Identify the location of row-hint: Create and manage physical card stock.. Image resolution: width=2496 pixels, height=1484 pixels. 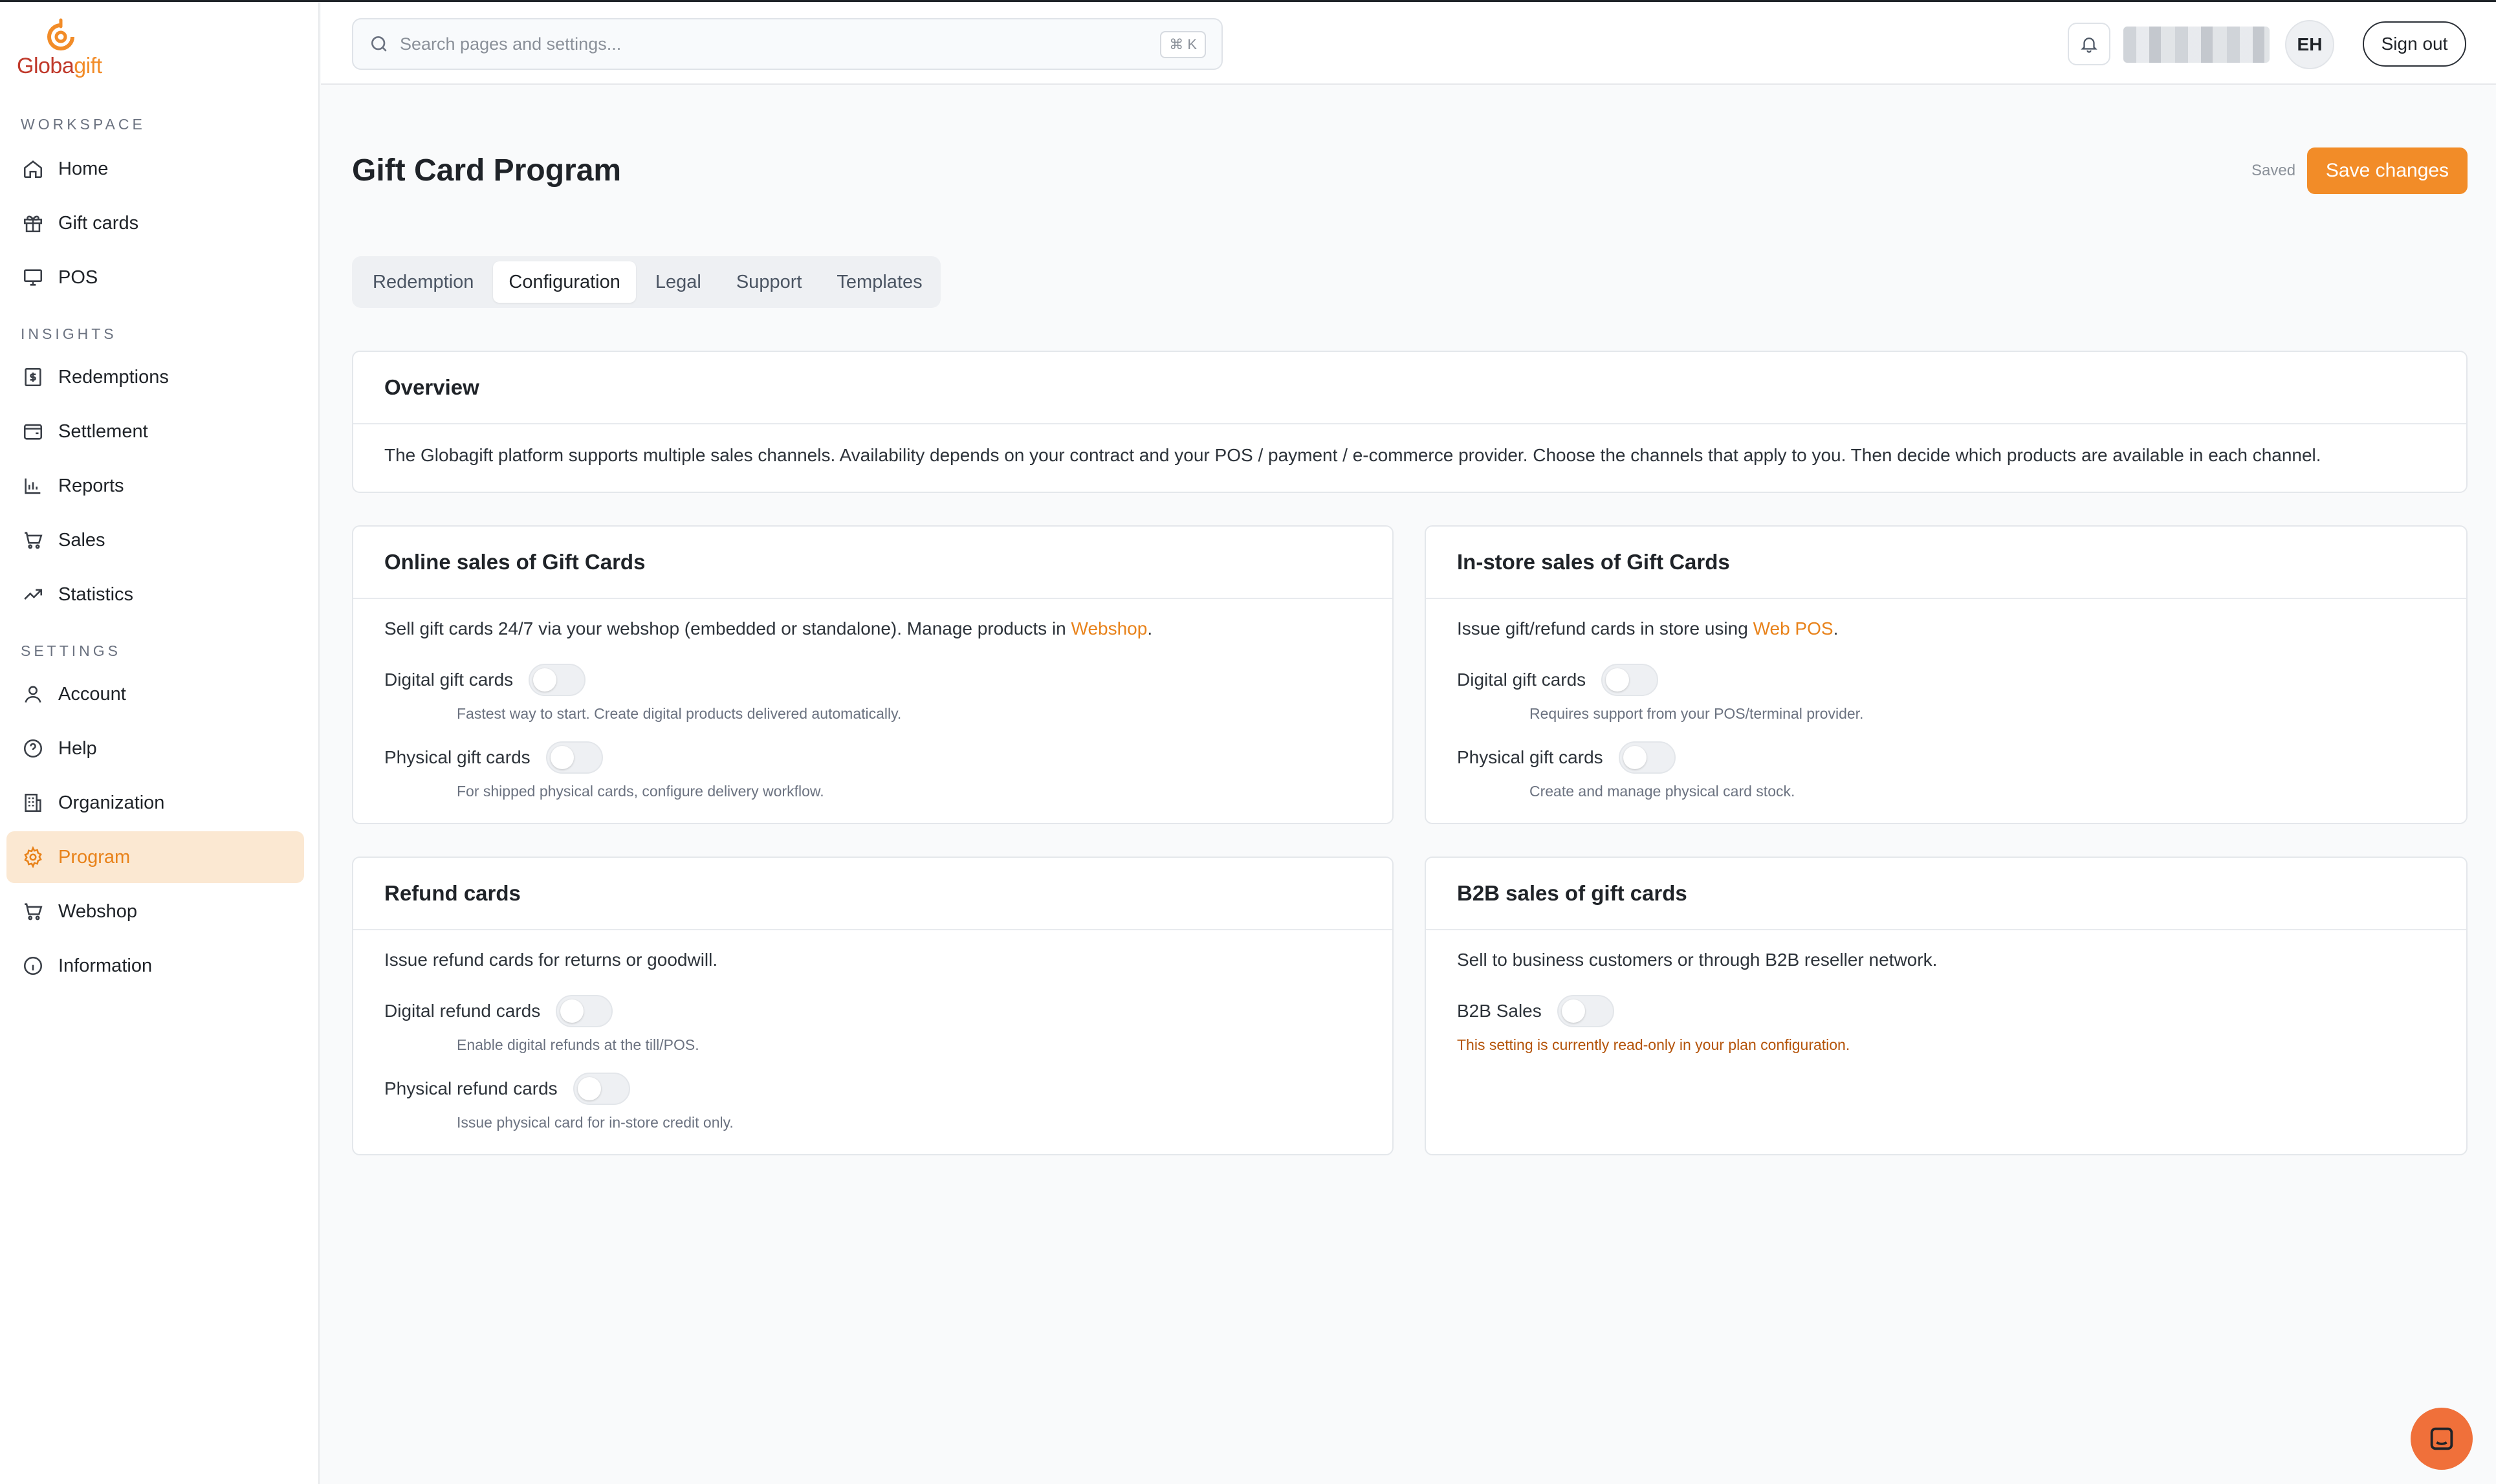
(1662, 791).